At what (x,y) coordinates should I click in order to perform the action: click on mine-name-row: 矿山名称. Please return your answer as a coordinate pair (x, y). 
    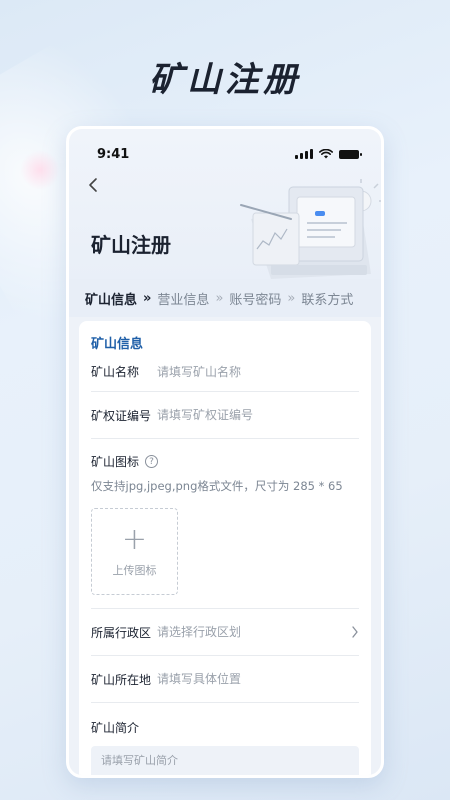
    Looking at the image, I should click on (225, 372).